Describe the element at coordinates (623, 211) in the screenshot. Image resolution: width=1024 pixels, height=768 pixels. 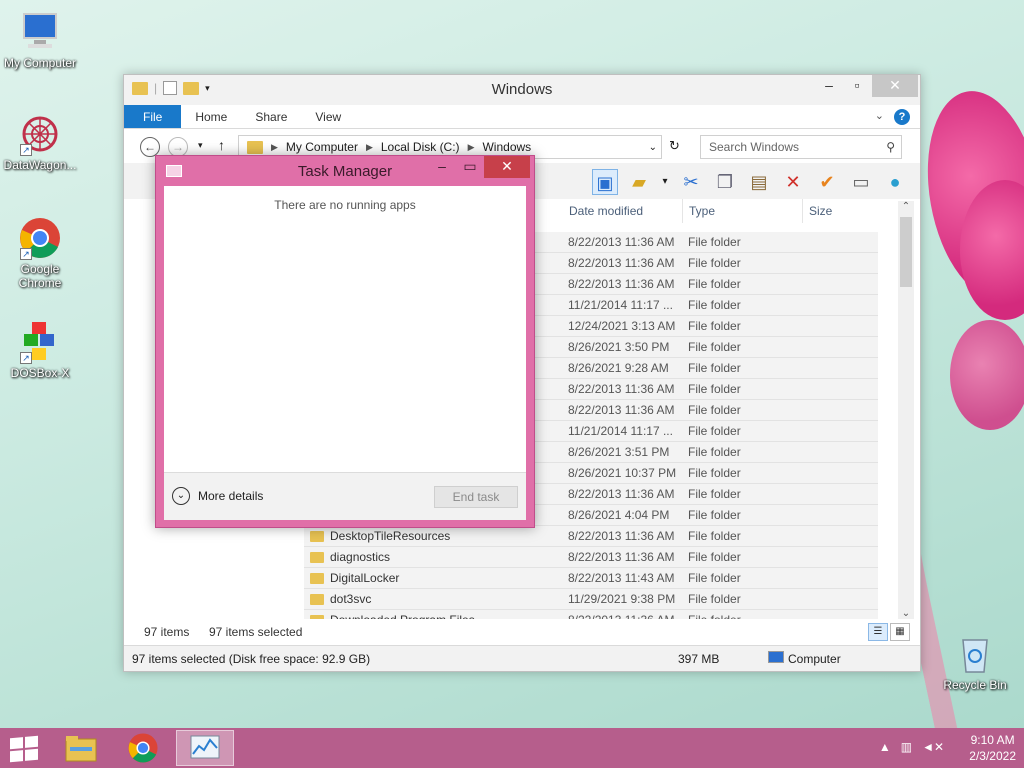
I see `column-date-modified: Date modified` at that location.